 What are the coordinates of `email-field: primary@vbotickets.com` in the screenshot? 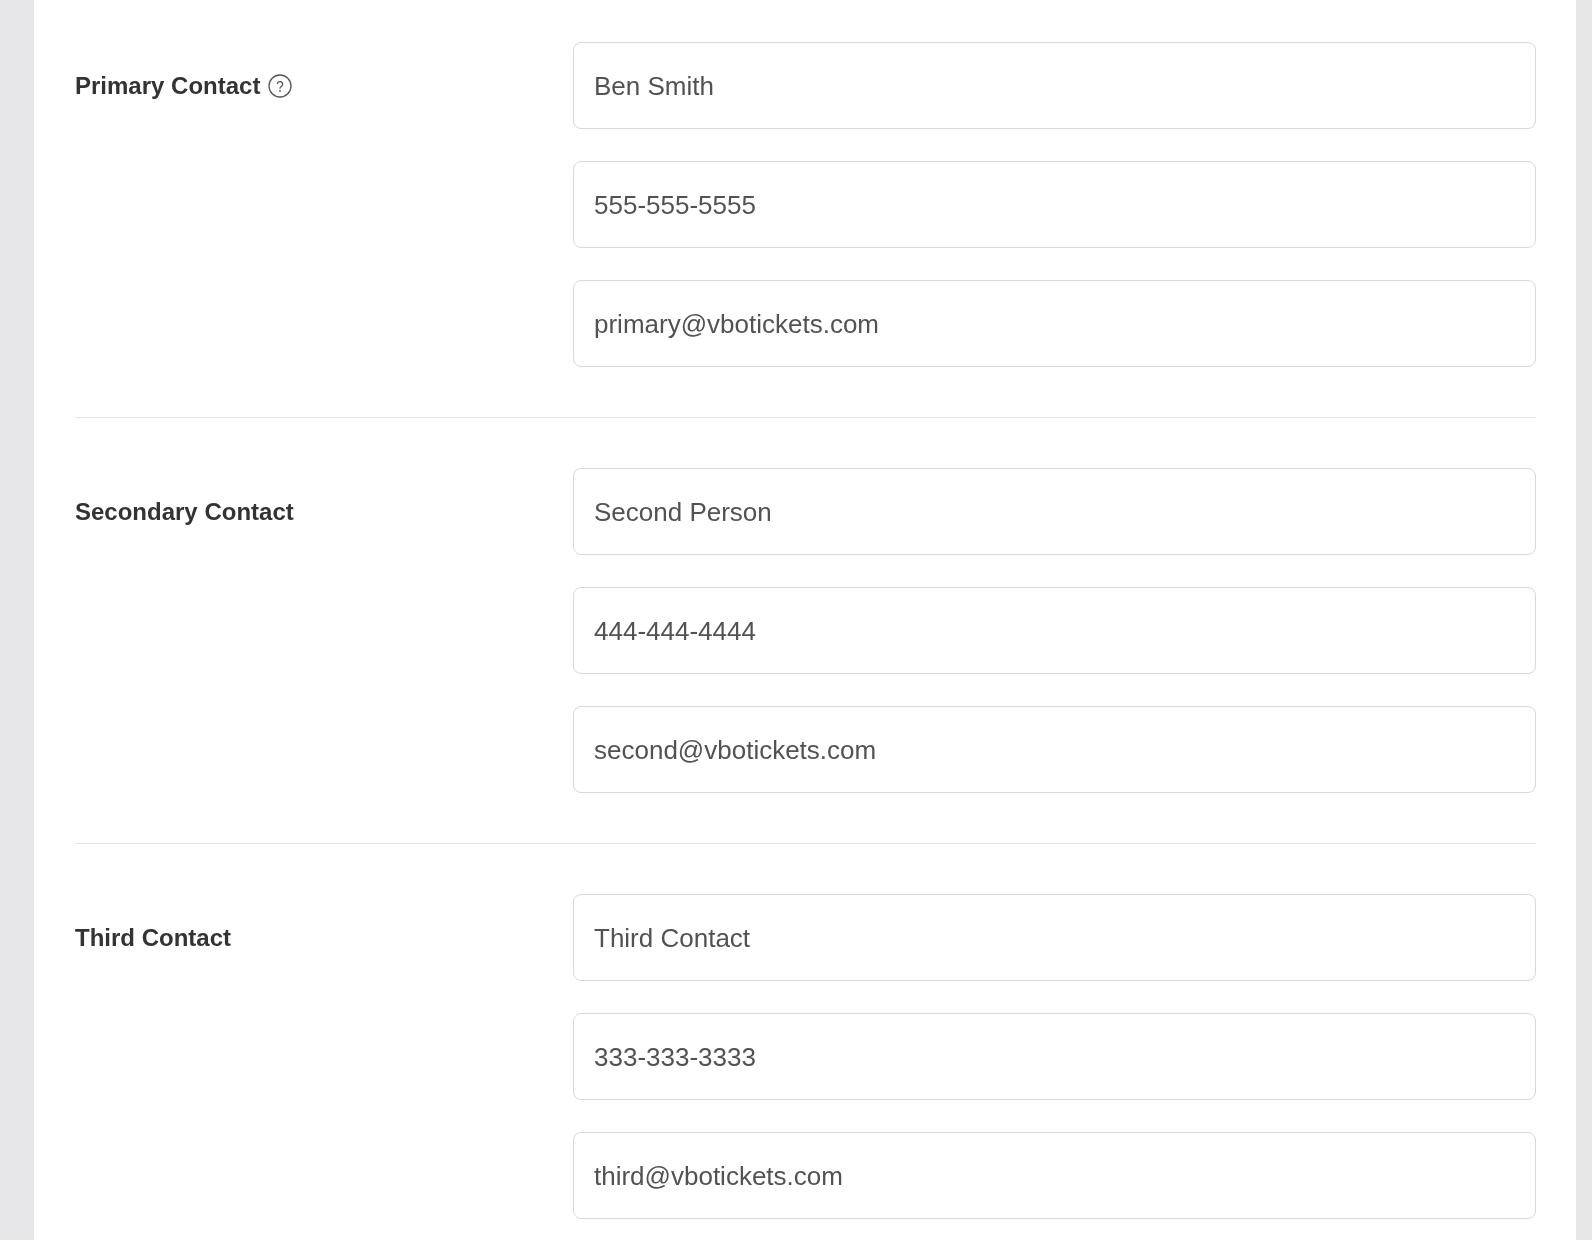 It's located at (1054, 323).